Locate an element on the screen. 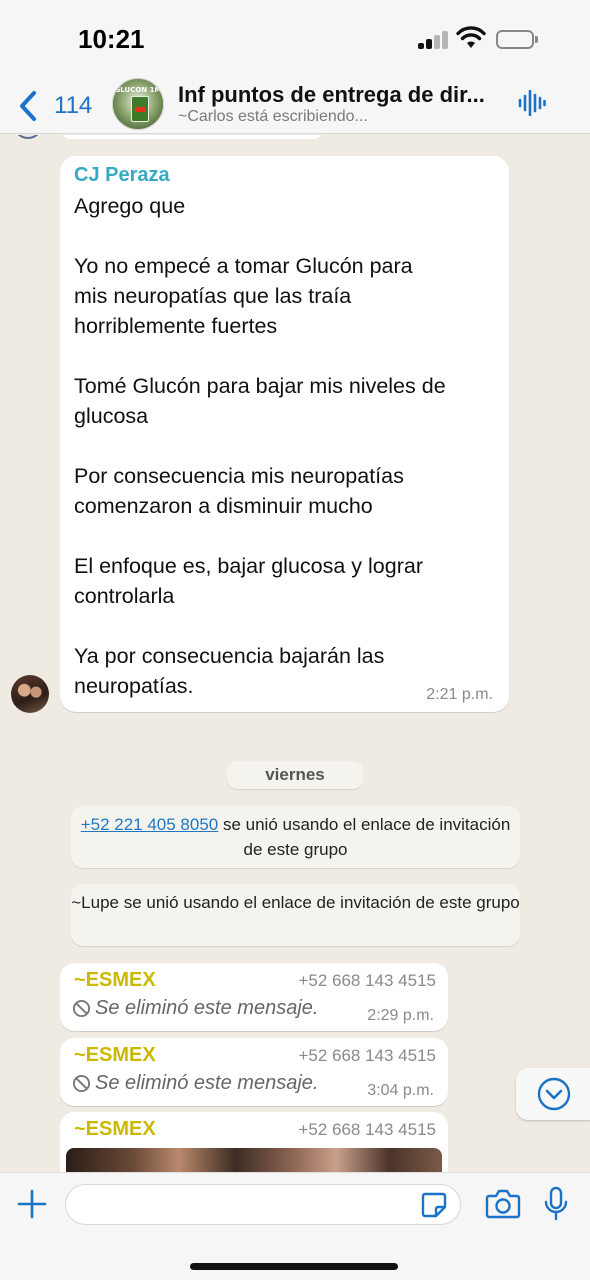 Image resolution: width=590 pixels, height=1280 pixels. scroll-to-bottom-button is located at coordinates (553, 1094).